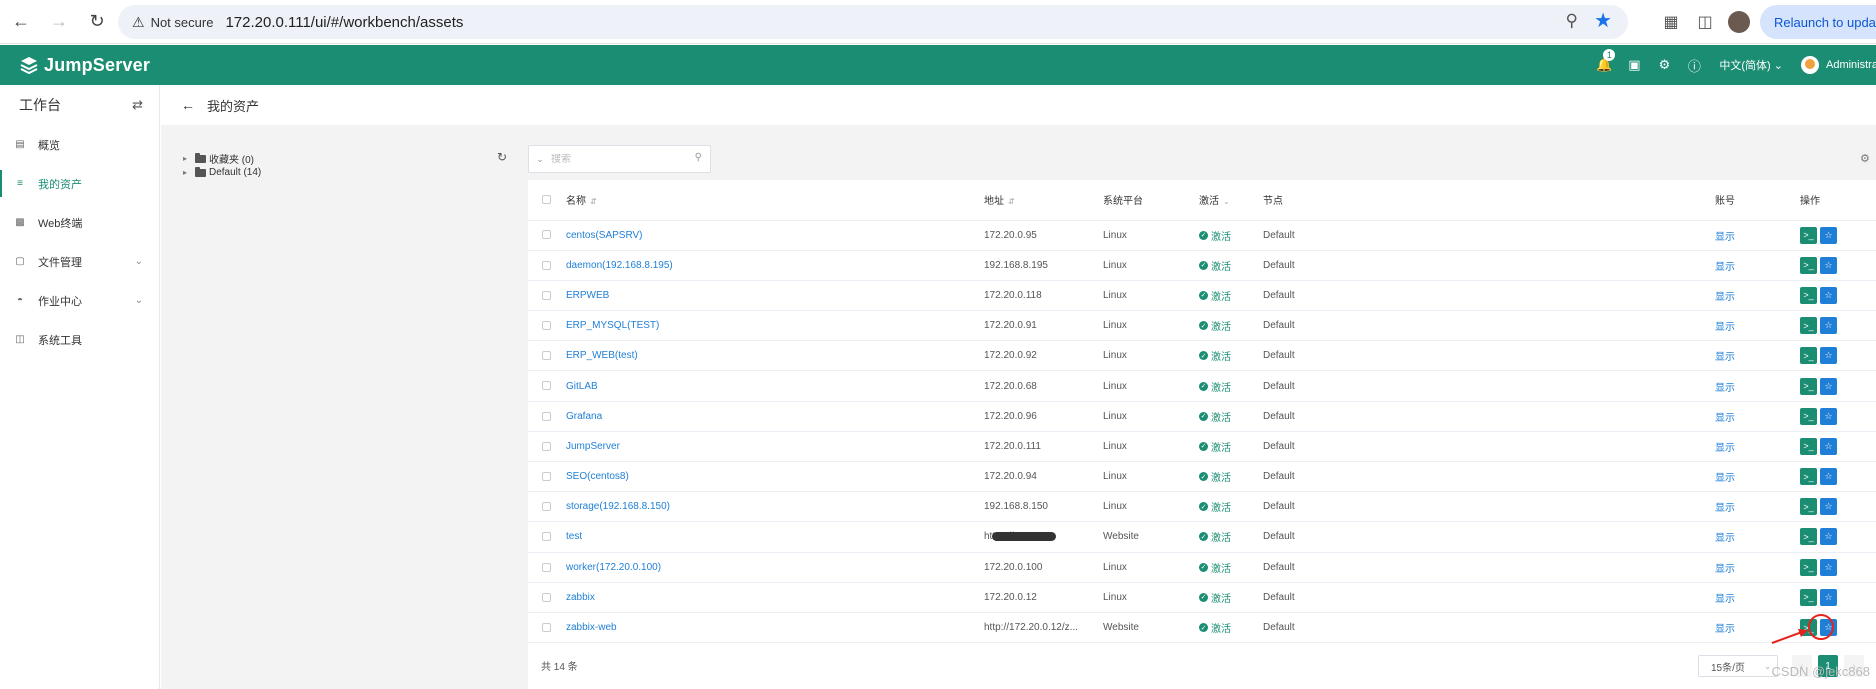 This screenshot has width=1876, height=689. What do you see at coordinates (1202, 416) in the screenshot?
I see `table-row: Grafana 172.20.0.96 Linux ✓ 激活 Default 显示 >_ ☆` at bounding box center [1202, 416].